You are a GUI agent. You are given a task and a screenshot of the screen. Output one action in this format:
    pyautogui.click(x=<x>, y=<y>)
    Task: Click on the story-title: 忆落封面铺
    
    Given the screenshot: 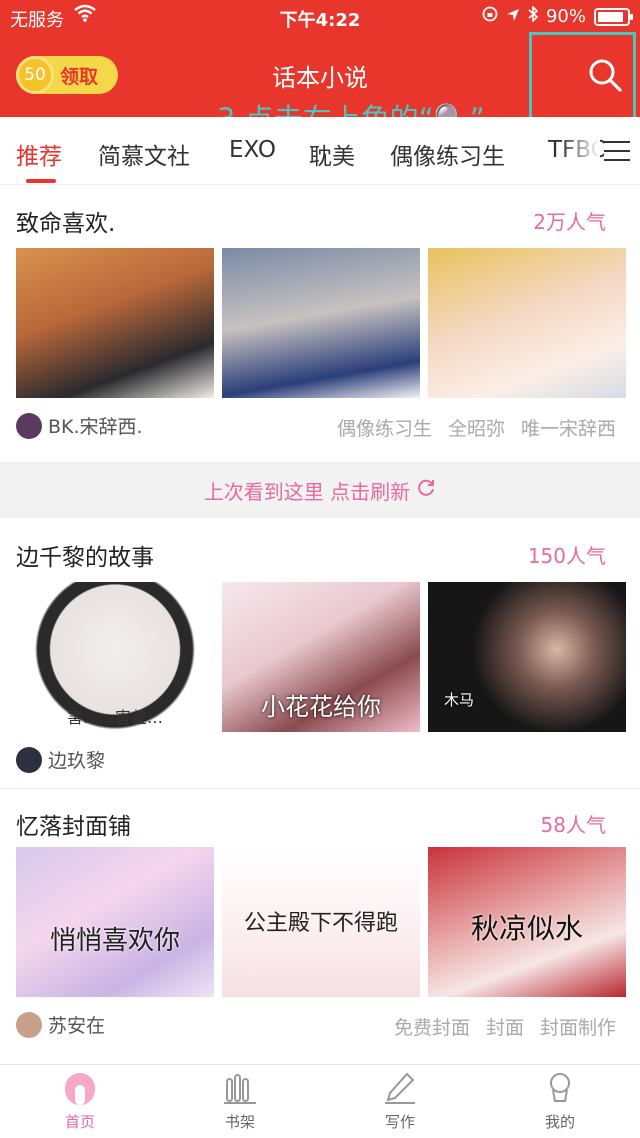 What is the action you would take?
    pyautogui.click(x=73, y=824)
    